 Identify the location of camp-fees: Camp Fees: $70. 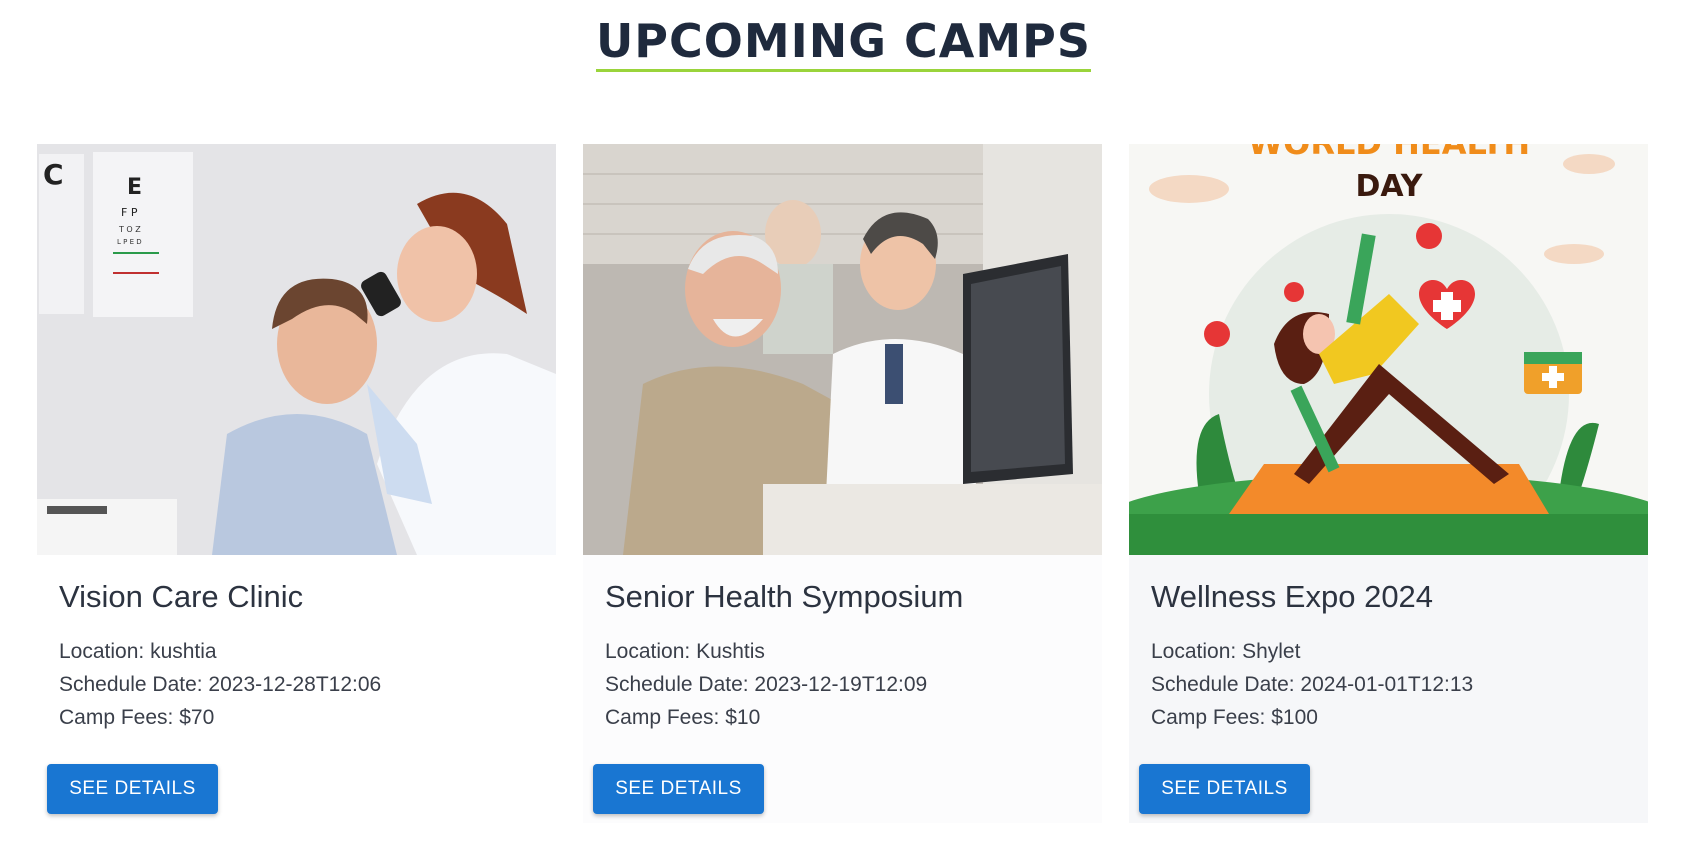
(137, 717).